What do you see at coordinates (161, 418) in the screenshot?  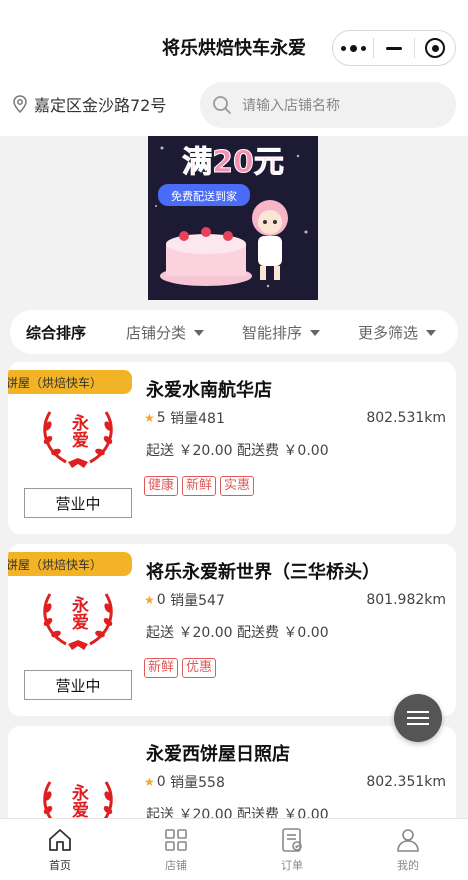 I see `rating-value: 5` at bounding box center [161, 418].